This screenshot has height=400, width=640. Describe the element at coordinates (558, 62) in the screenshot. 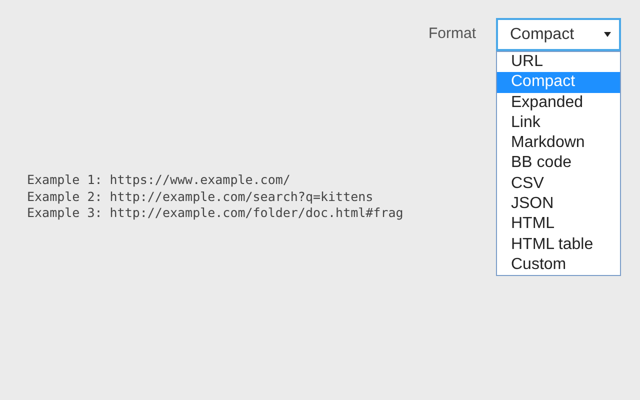

I see `dropdown-option: URL` at that location.